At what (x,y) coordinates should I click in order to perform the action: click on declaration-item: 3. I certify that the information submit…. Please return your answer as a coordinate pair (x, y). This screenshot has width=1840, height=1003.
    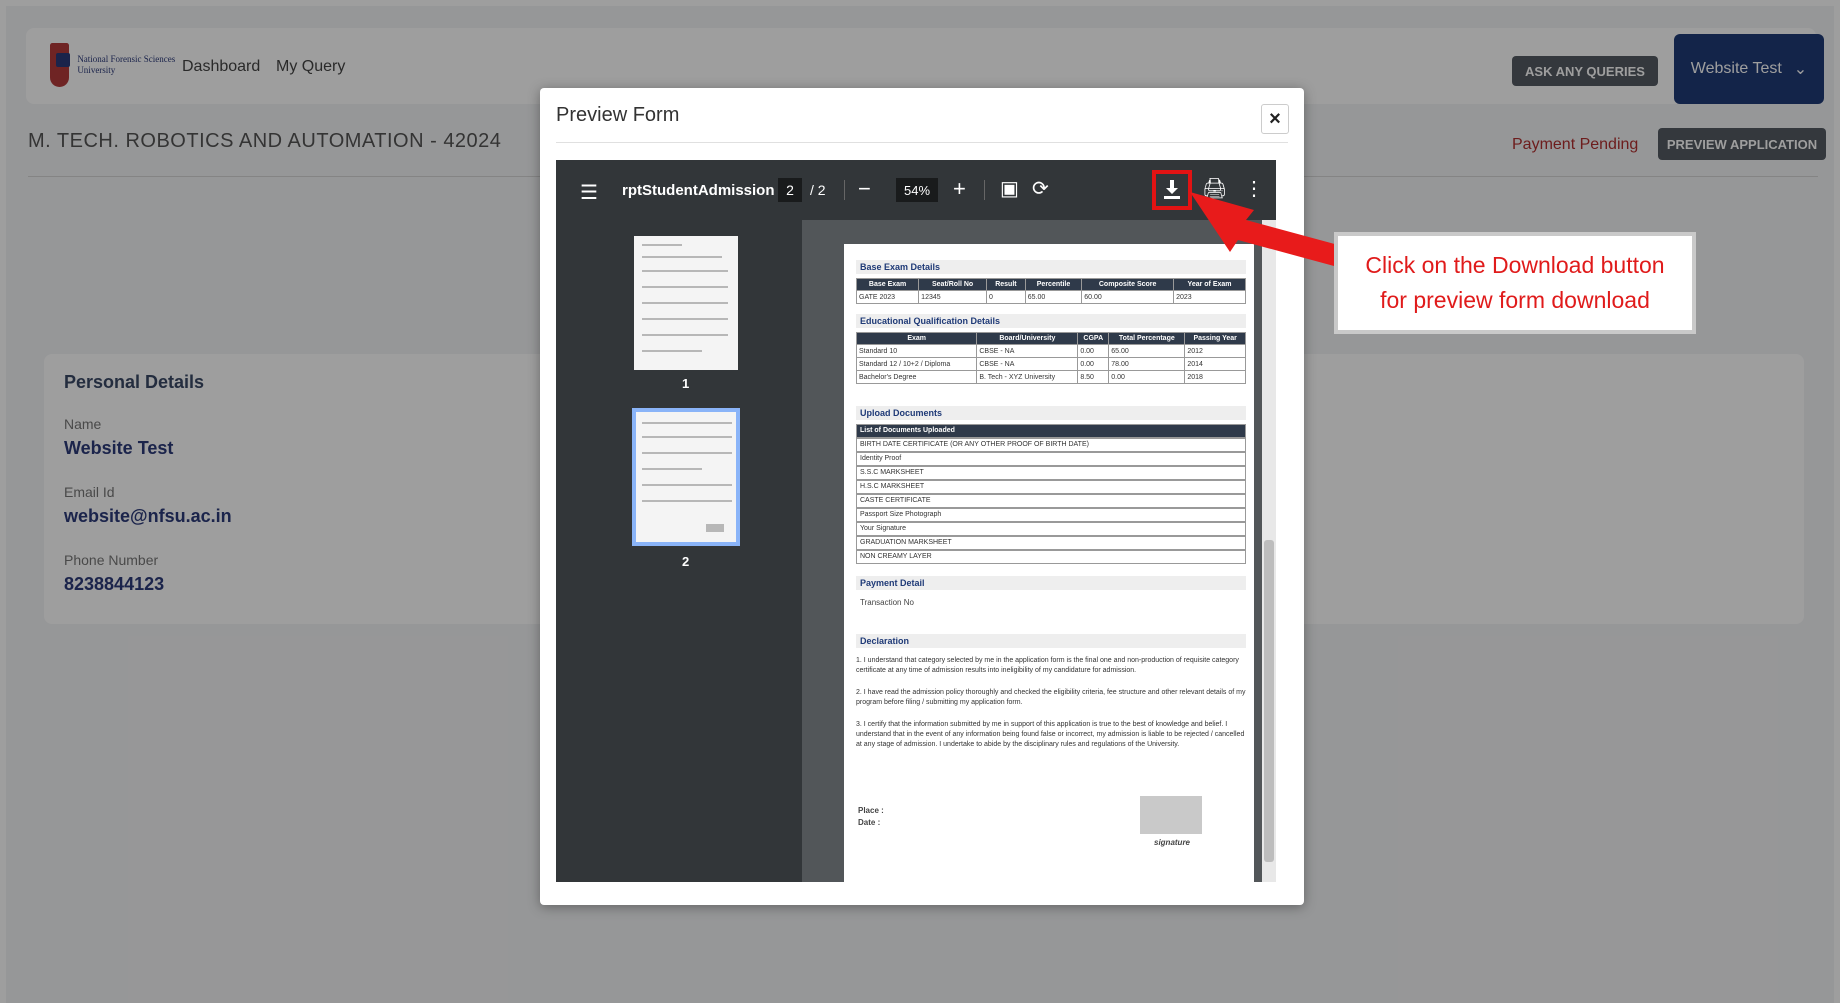
    Looking at the image, I should click on (1050, 734).